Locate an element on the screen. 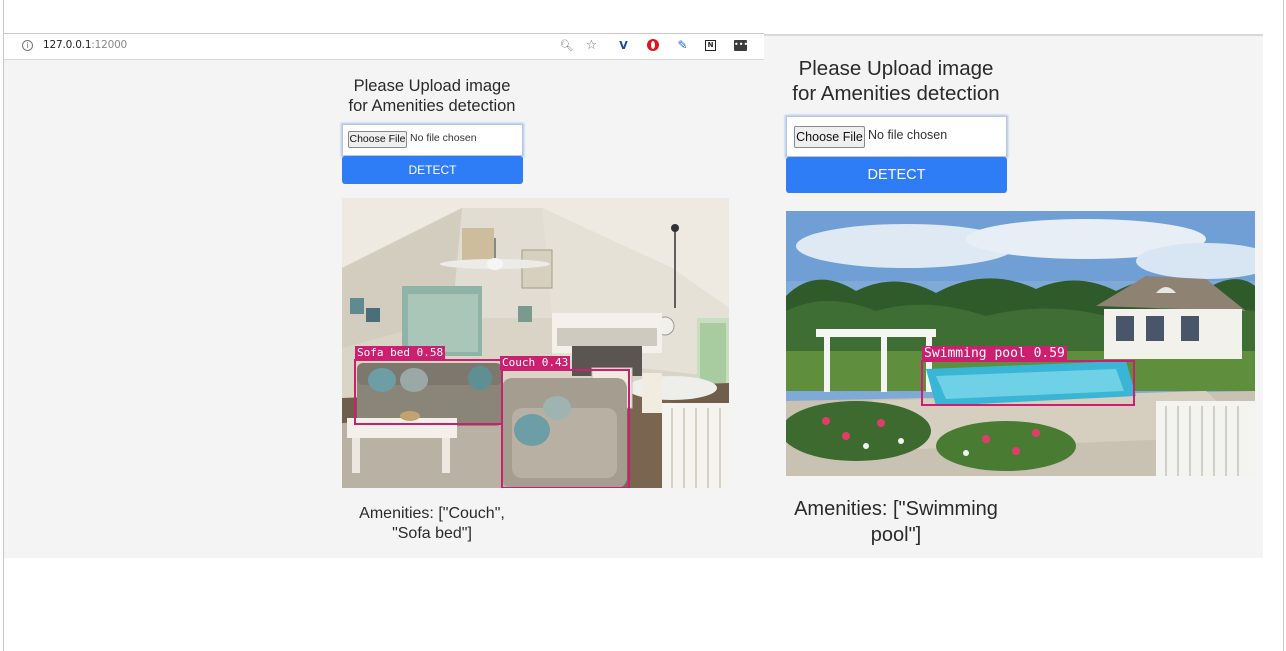 The width and height of the screenshot is (1286, 651). detection-image-pool: Swimming pool 0.59 is located at coordinates (1020, 343).